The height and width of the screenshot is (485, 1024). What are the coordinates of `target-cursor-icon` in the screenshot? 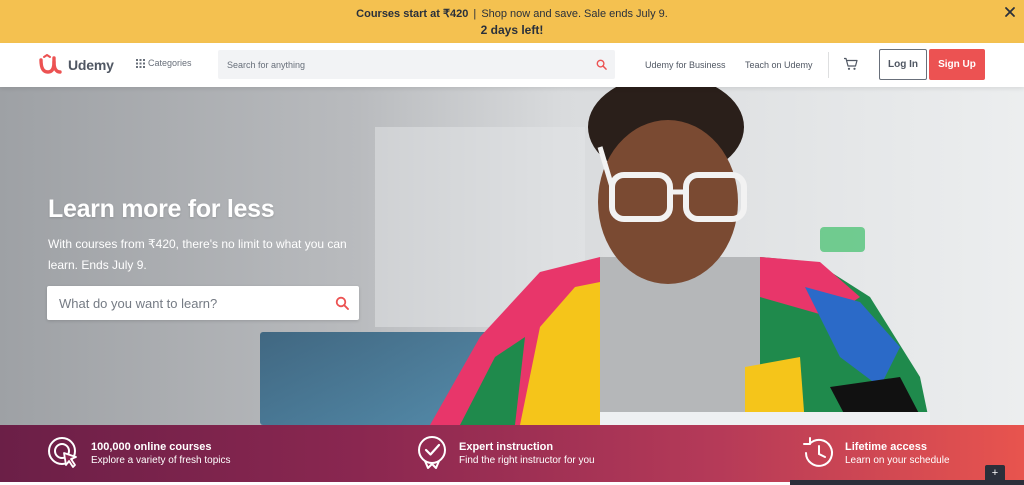 It's located at (62, 452).